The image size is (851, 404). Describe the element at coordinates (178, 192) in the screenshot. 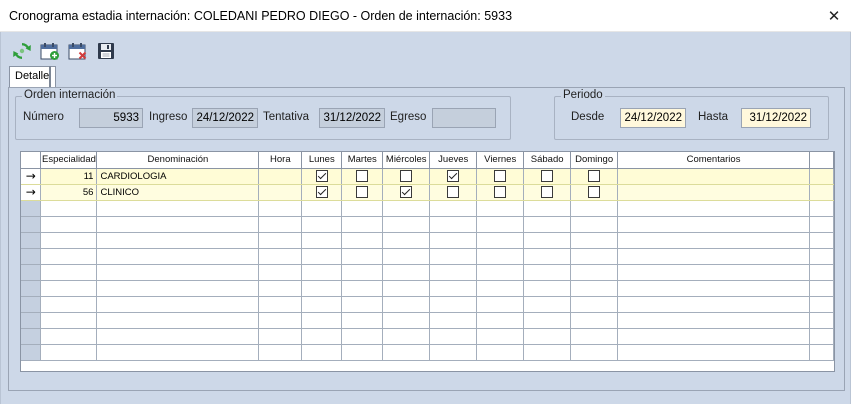

I see `cell-denominacion: CLINICO` at that location.